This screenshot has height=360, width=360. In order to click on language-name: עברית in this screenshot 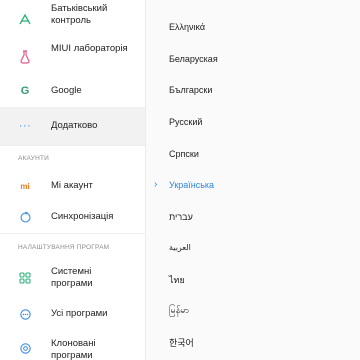, I will do `click(181, 216)`.